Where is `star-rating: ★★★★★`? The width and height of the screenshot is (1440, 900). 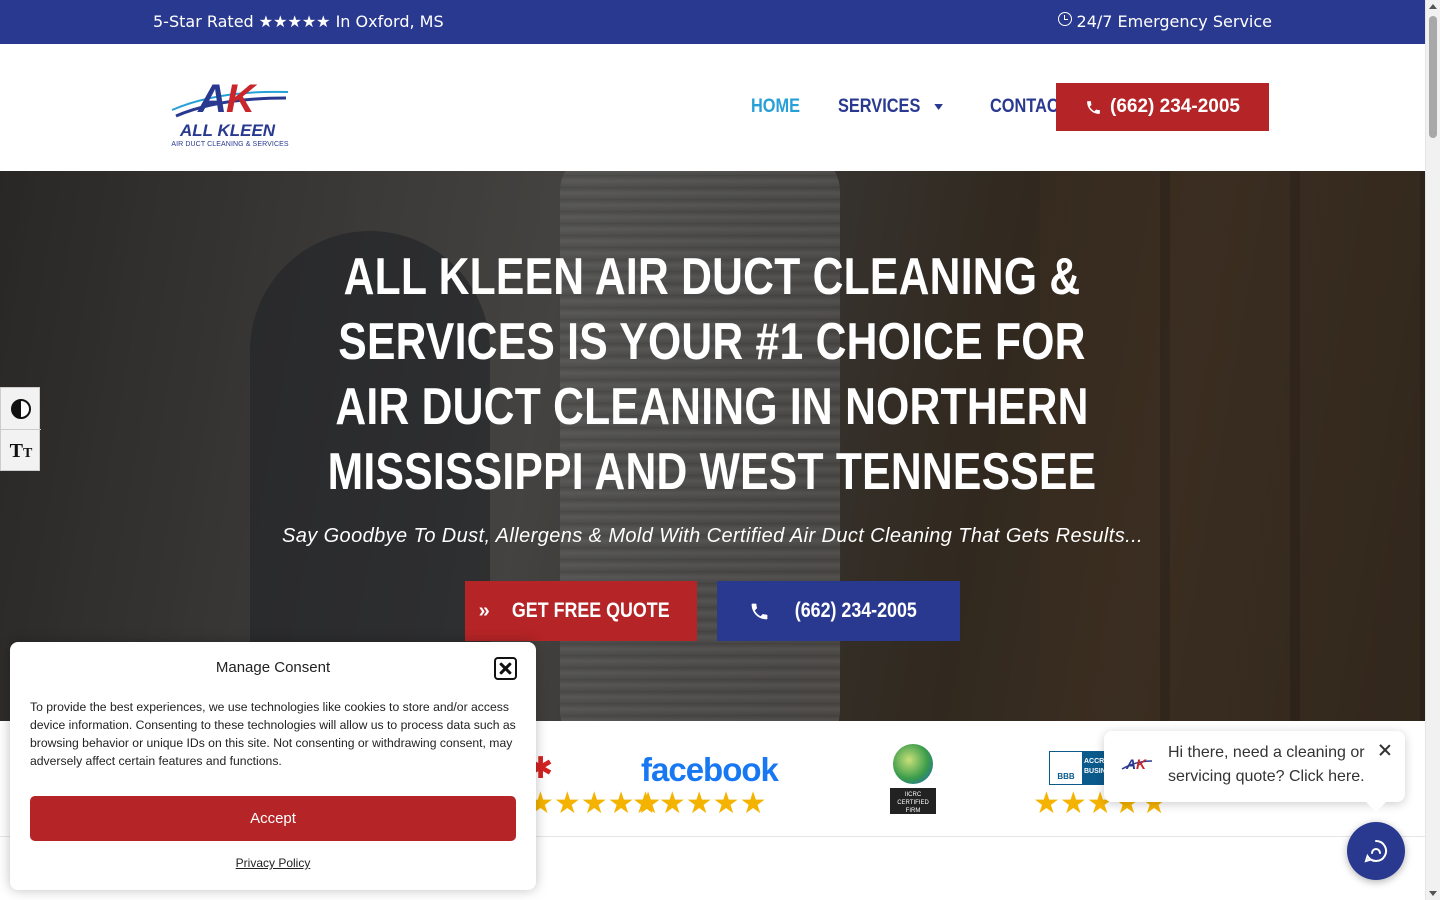
star-rating: ★★★★★ is located at coordinates (699, 803).